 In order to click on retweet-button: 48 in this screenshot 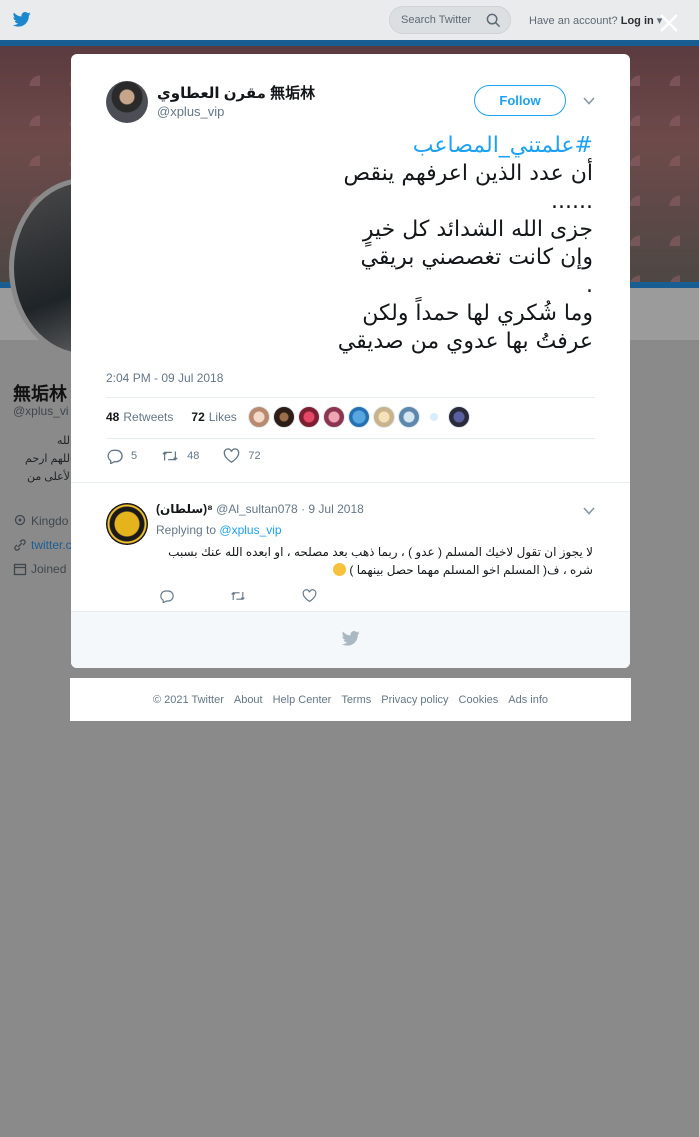, I will do `click(180, 456)`.